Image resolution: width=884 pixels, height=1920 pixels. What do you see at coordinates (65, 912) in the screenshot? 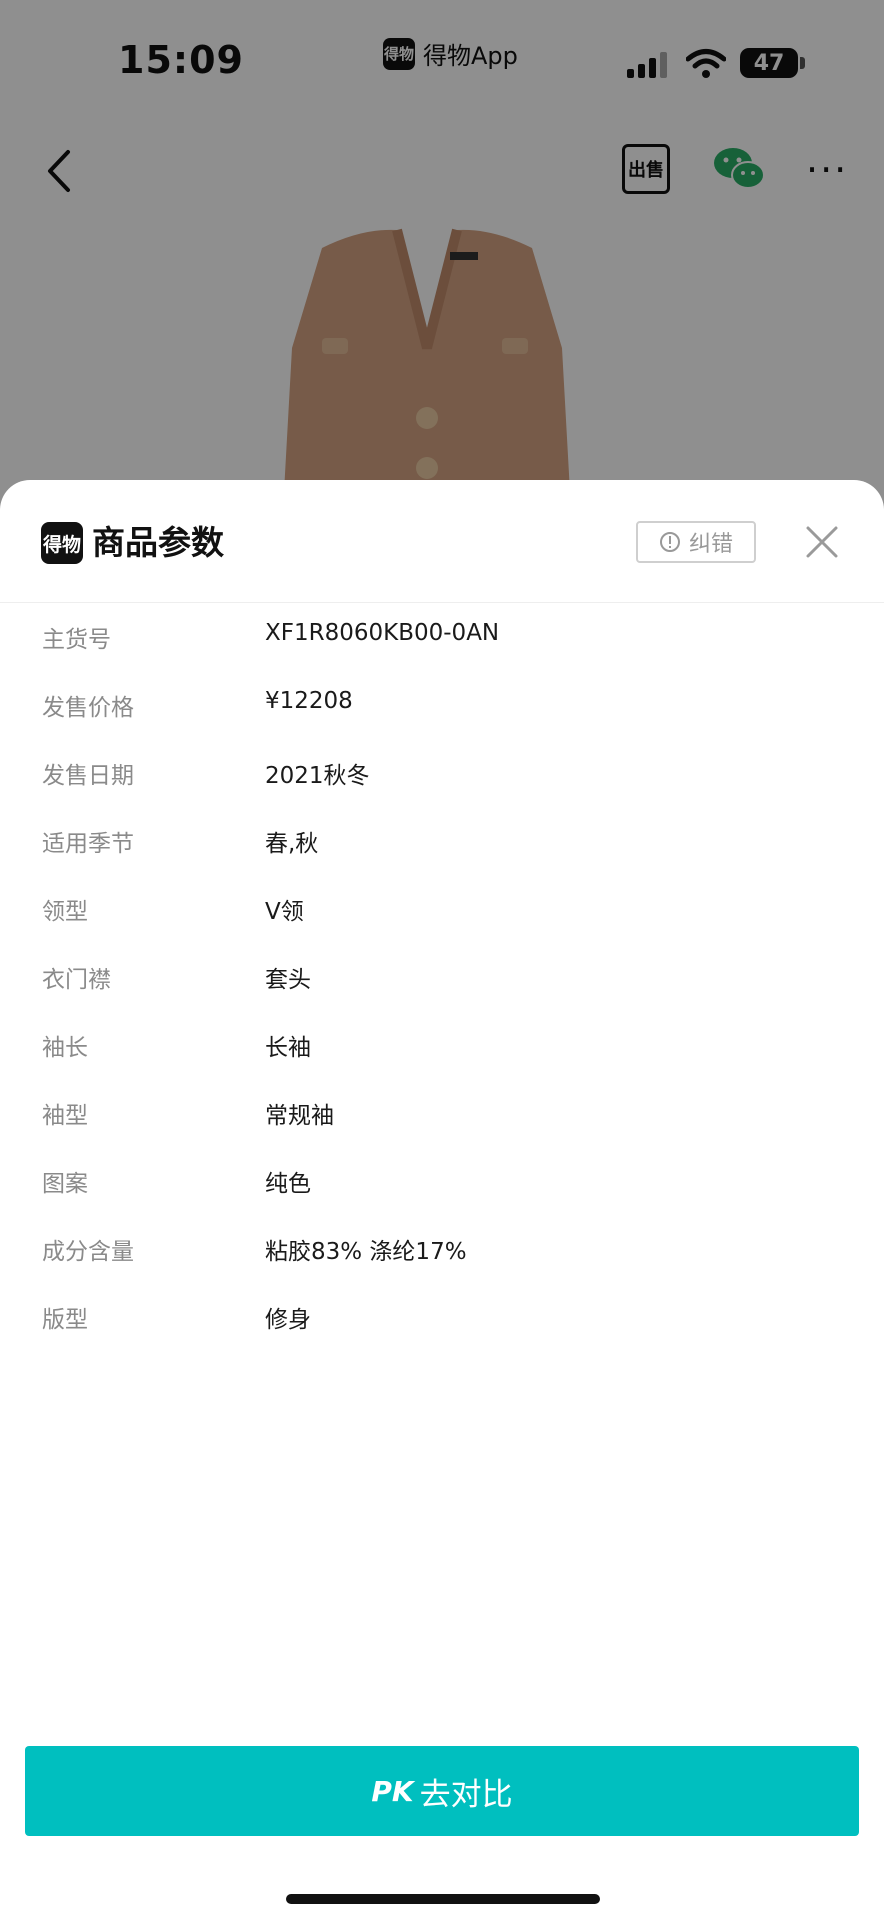
I see `param-key: 领型` at bounding box center [65, 912].